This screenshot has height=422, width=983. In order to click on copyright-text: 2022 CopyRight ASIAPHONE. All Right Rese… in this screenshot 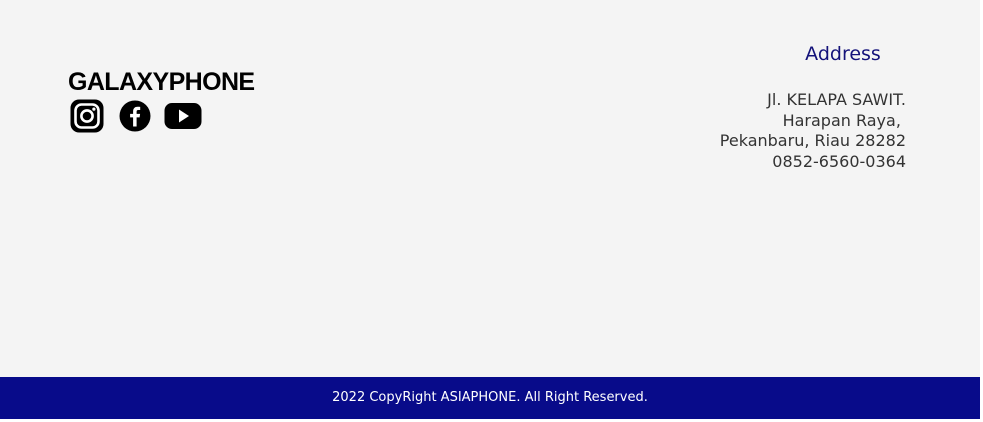, I will do `click(490, 397)`.